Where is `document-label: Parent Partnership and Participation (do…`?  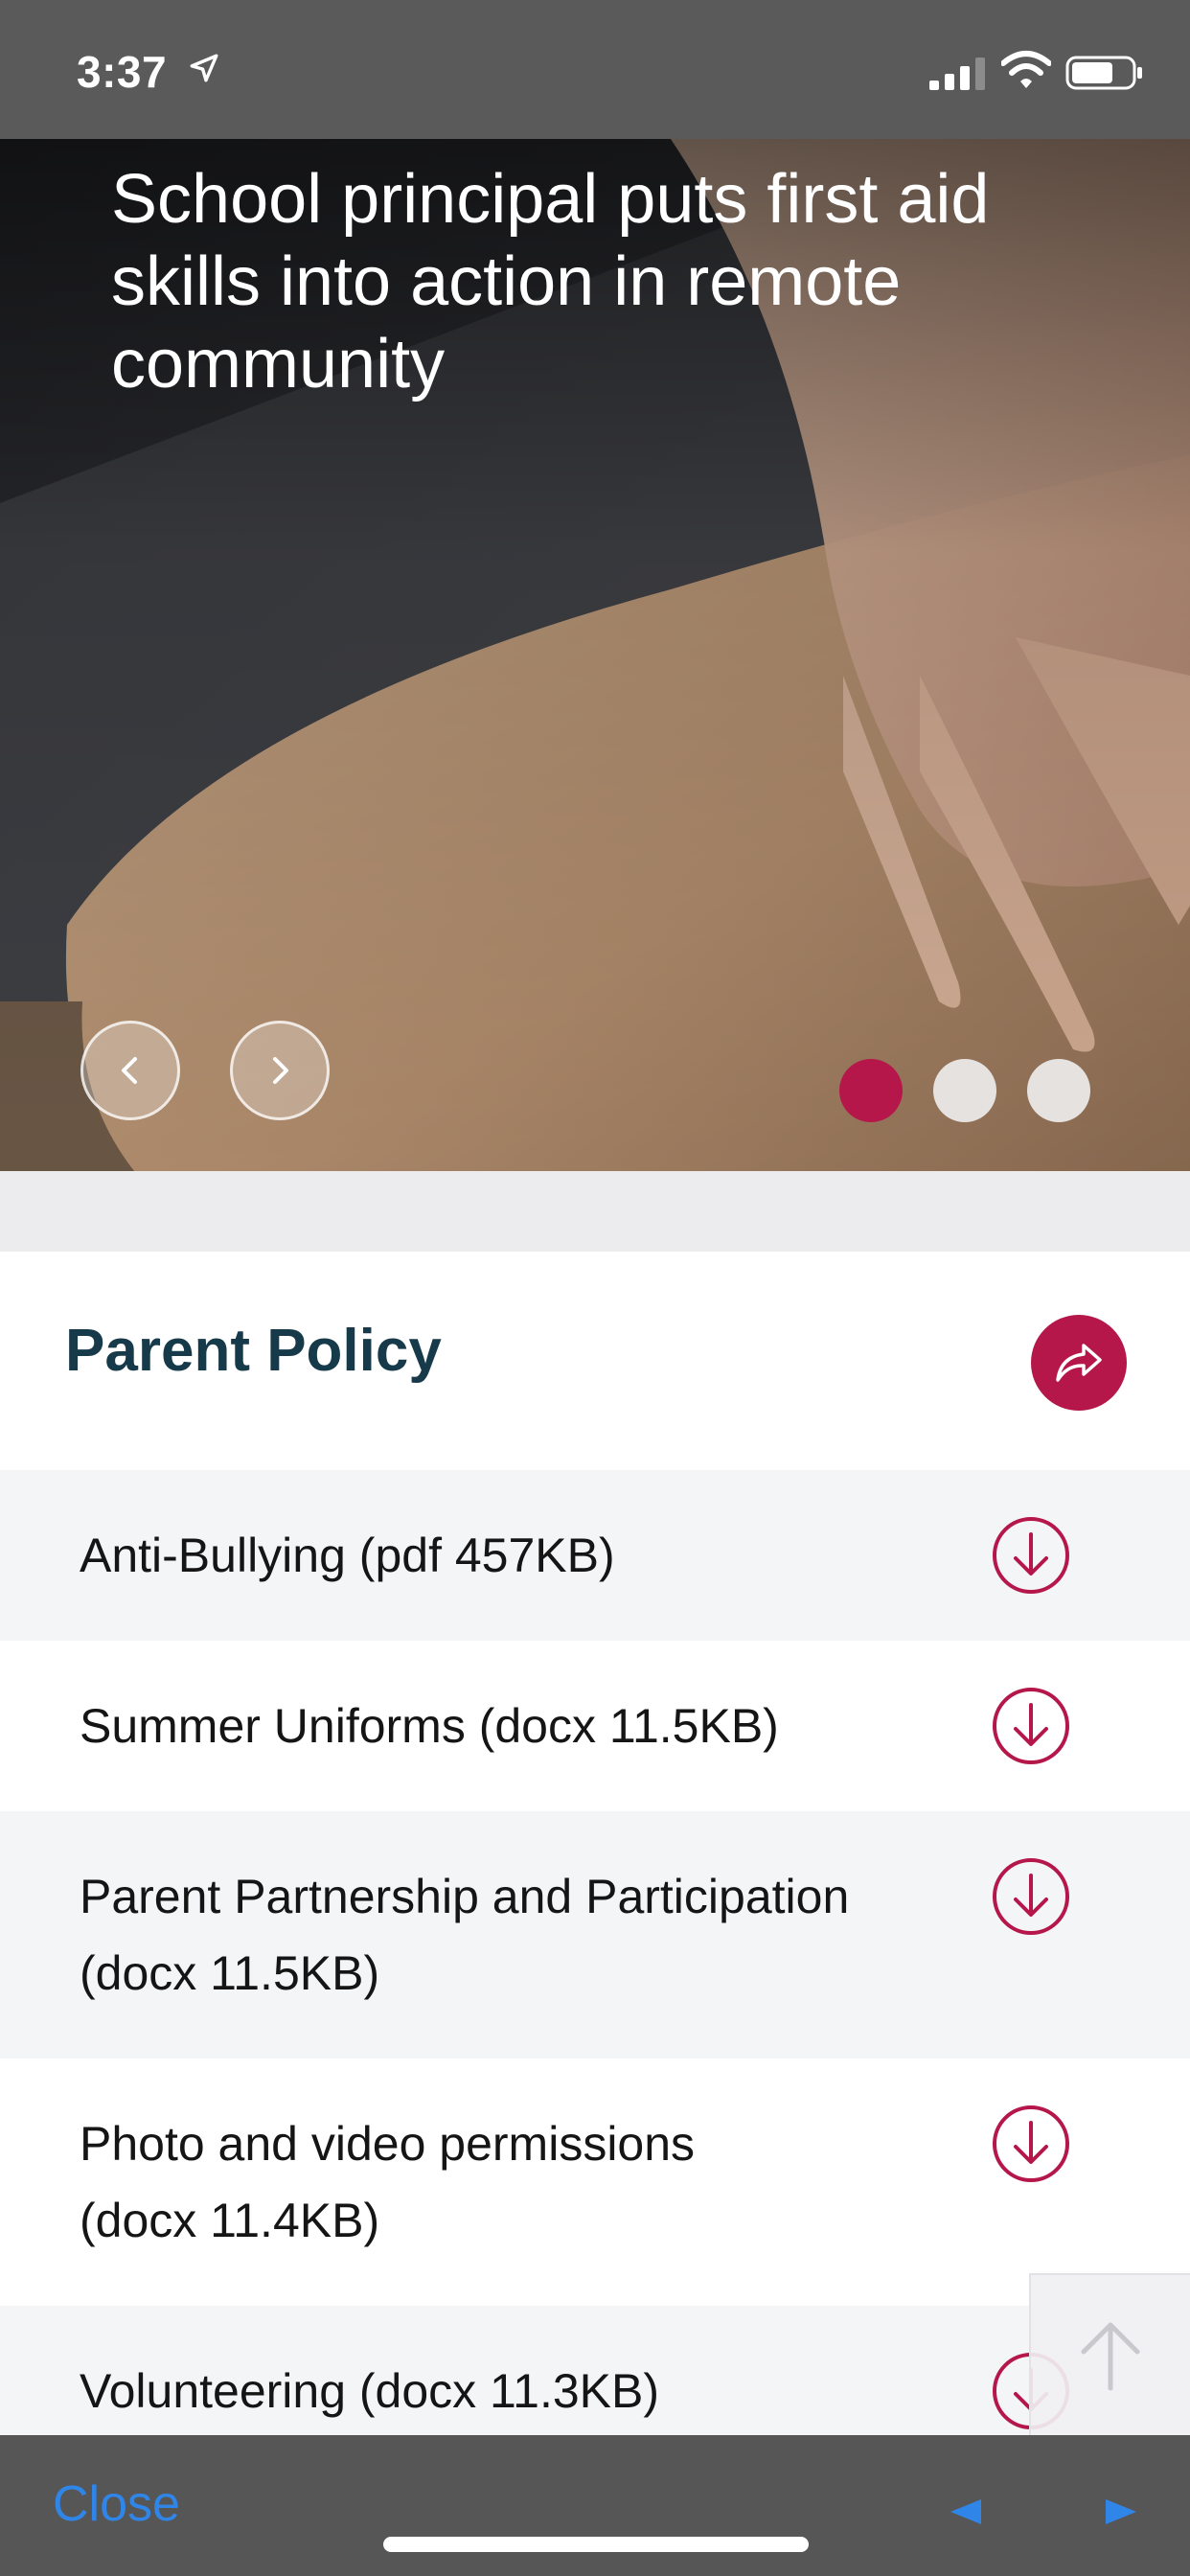
document-label: Parent Partnership and Participation (do… is located at coordinates (501, 1935).